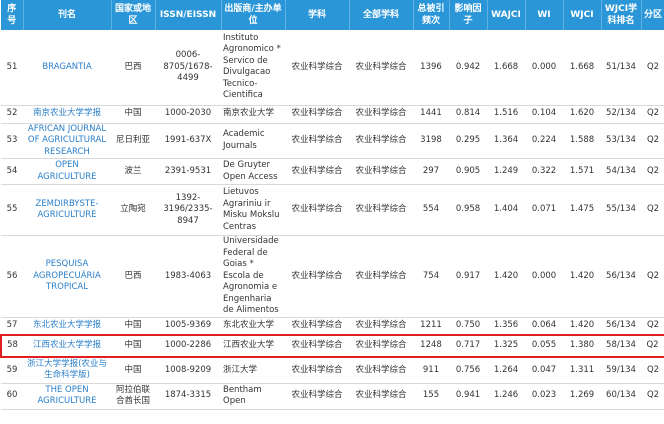  I want to click on journal-name: ZEMDIRBYSTE-AGRICULTURE, so click(67, 210).